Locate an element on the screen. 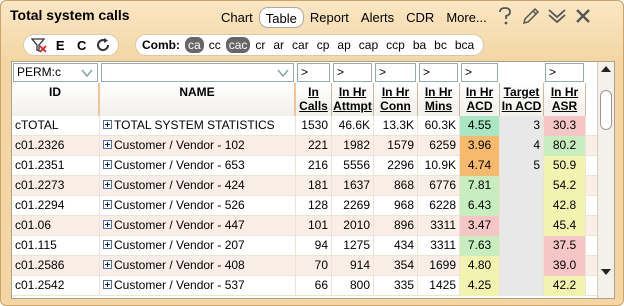  cell-id: c01.06 is located at coordinates (56, 226).